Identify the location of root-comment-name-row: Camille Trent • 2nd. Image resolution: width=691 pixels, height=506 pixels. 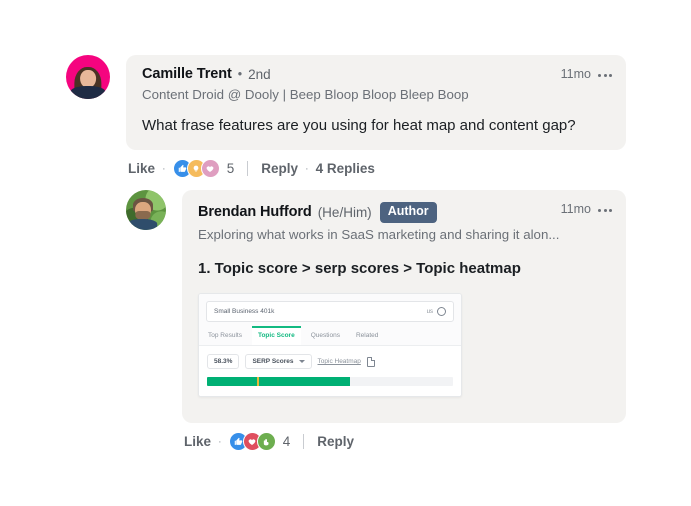
(376, 74).